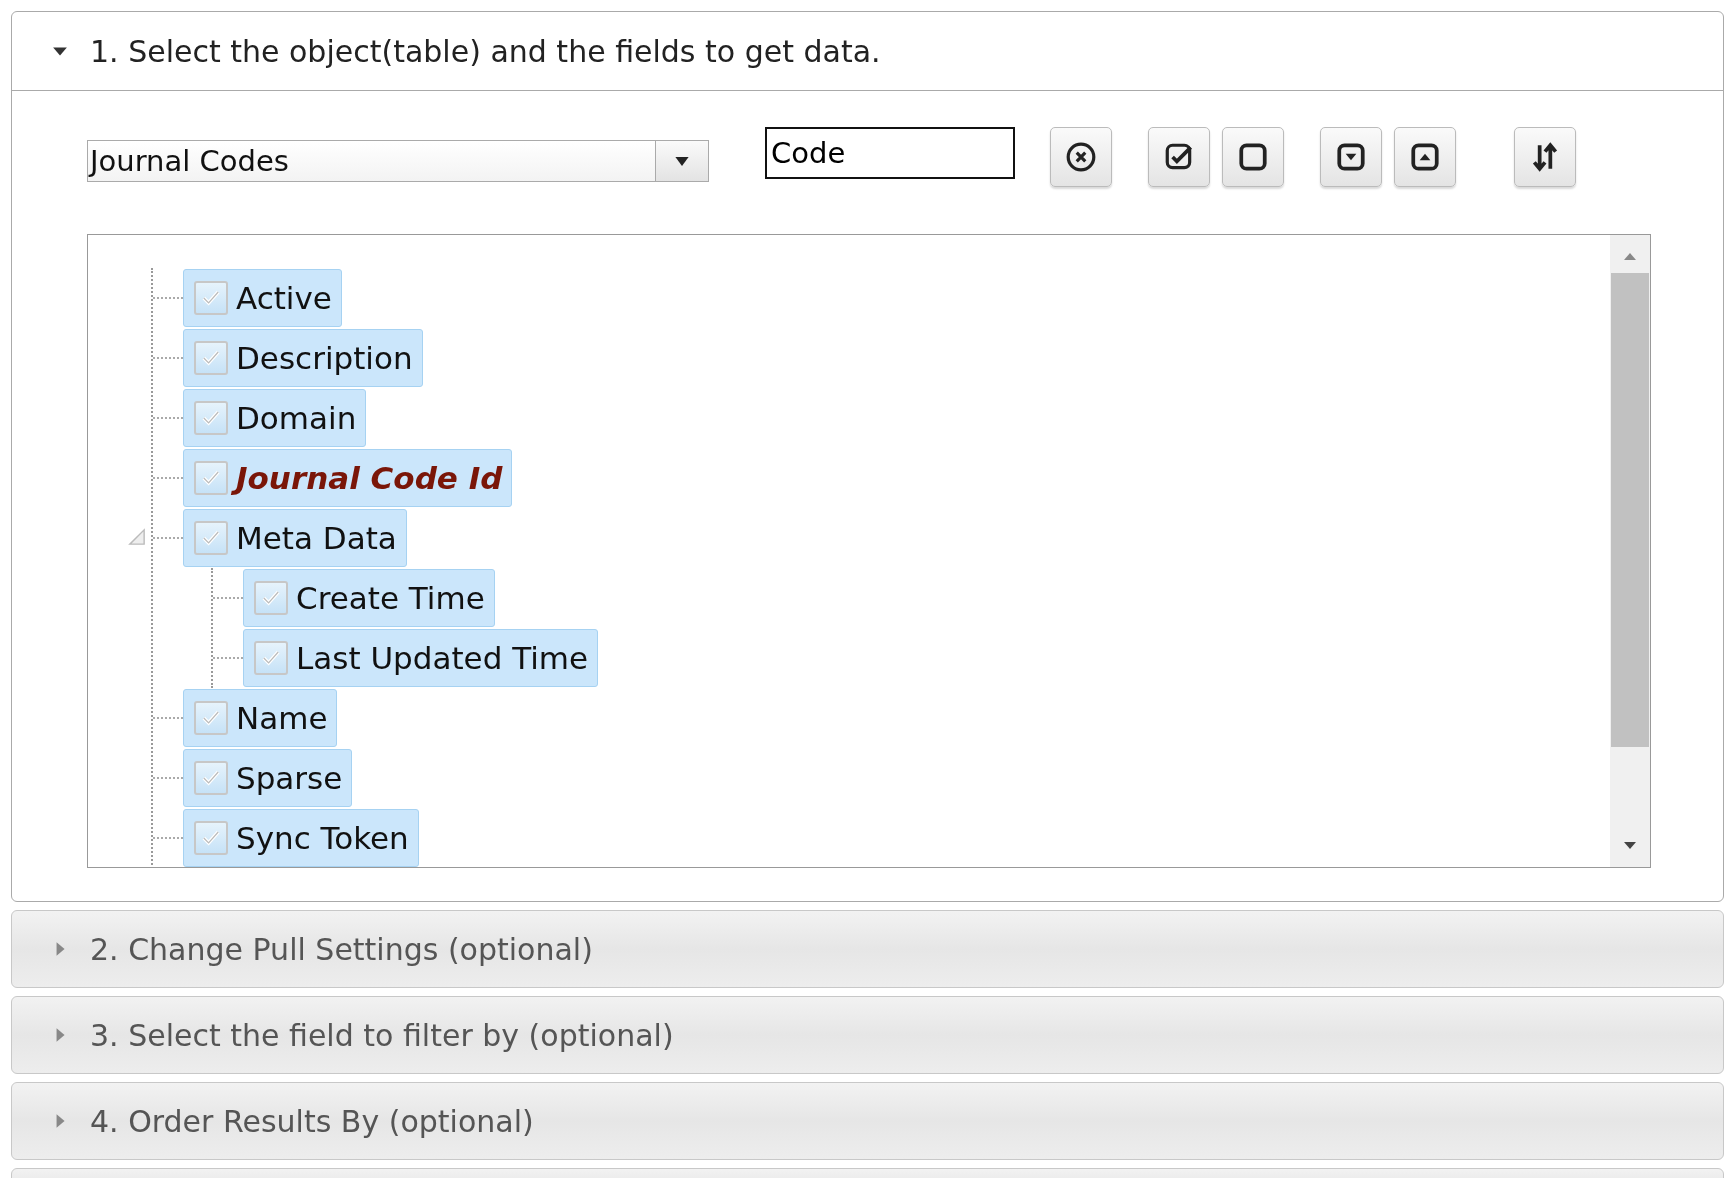 The height and width of the screenshot is (1178, 1736). What do you see at coordinates (1630, 846) in the screenshot?
I see `scroll-down-icon` at bounding box center [1630, 846].